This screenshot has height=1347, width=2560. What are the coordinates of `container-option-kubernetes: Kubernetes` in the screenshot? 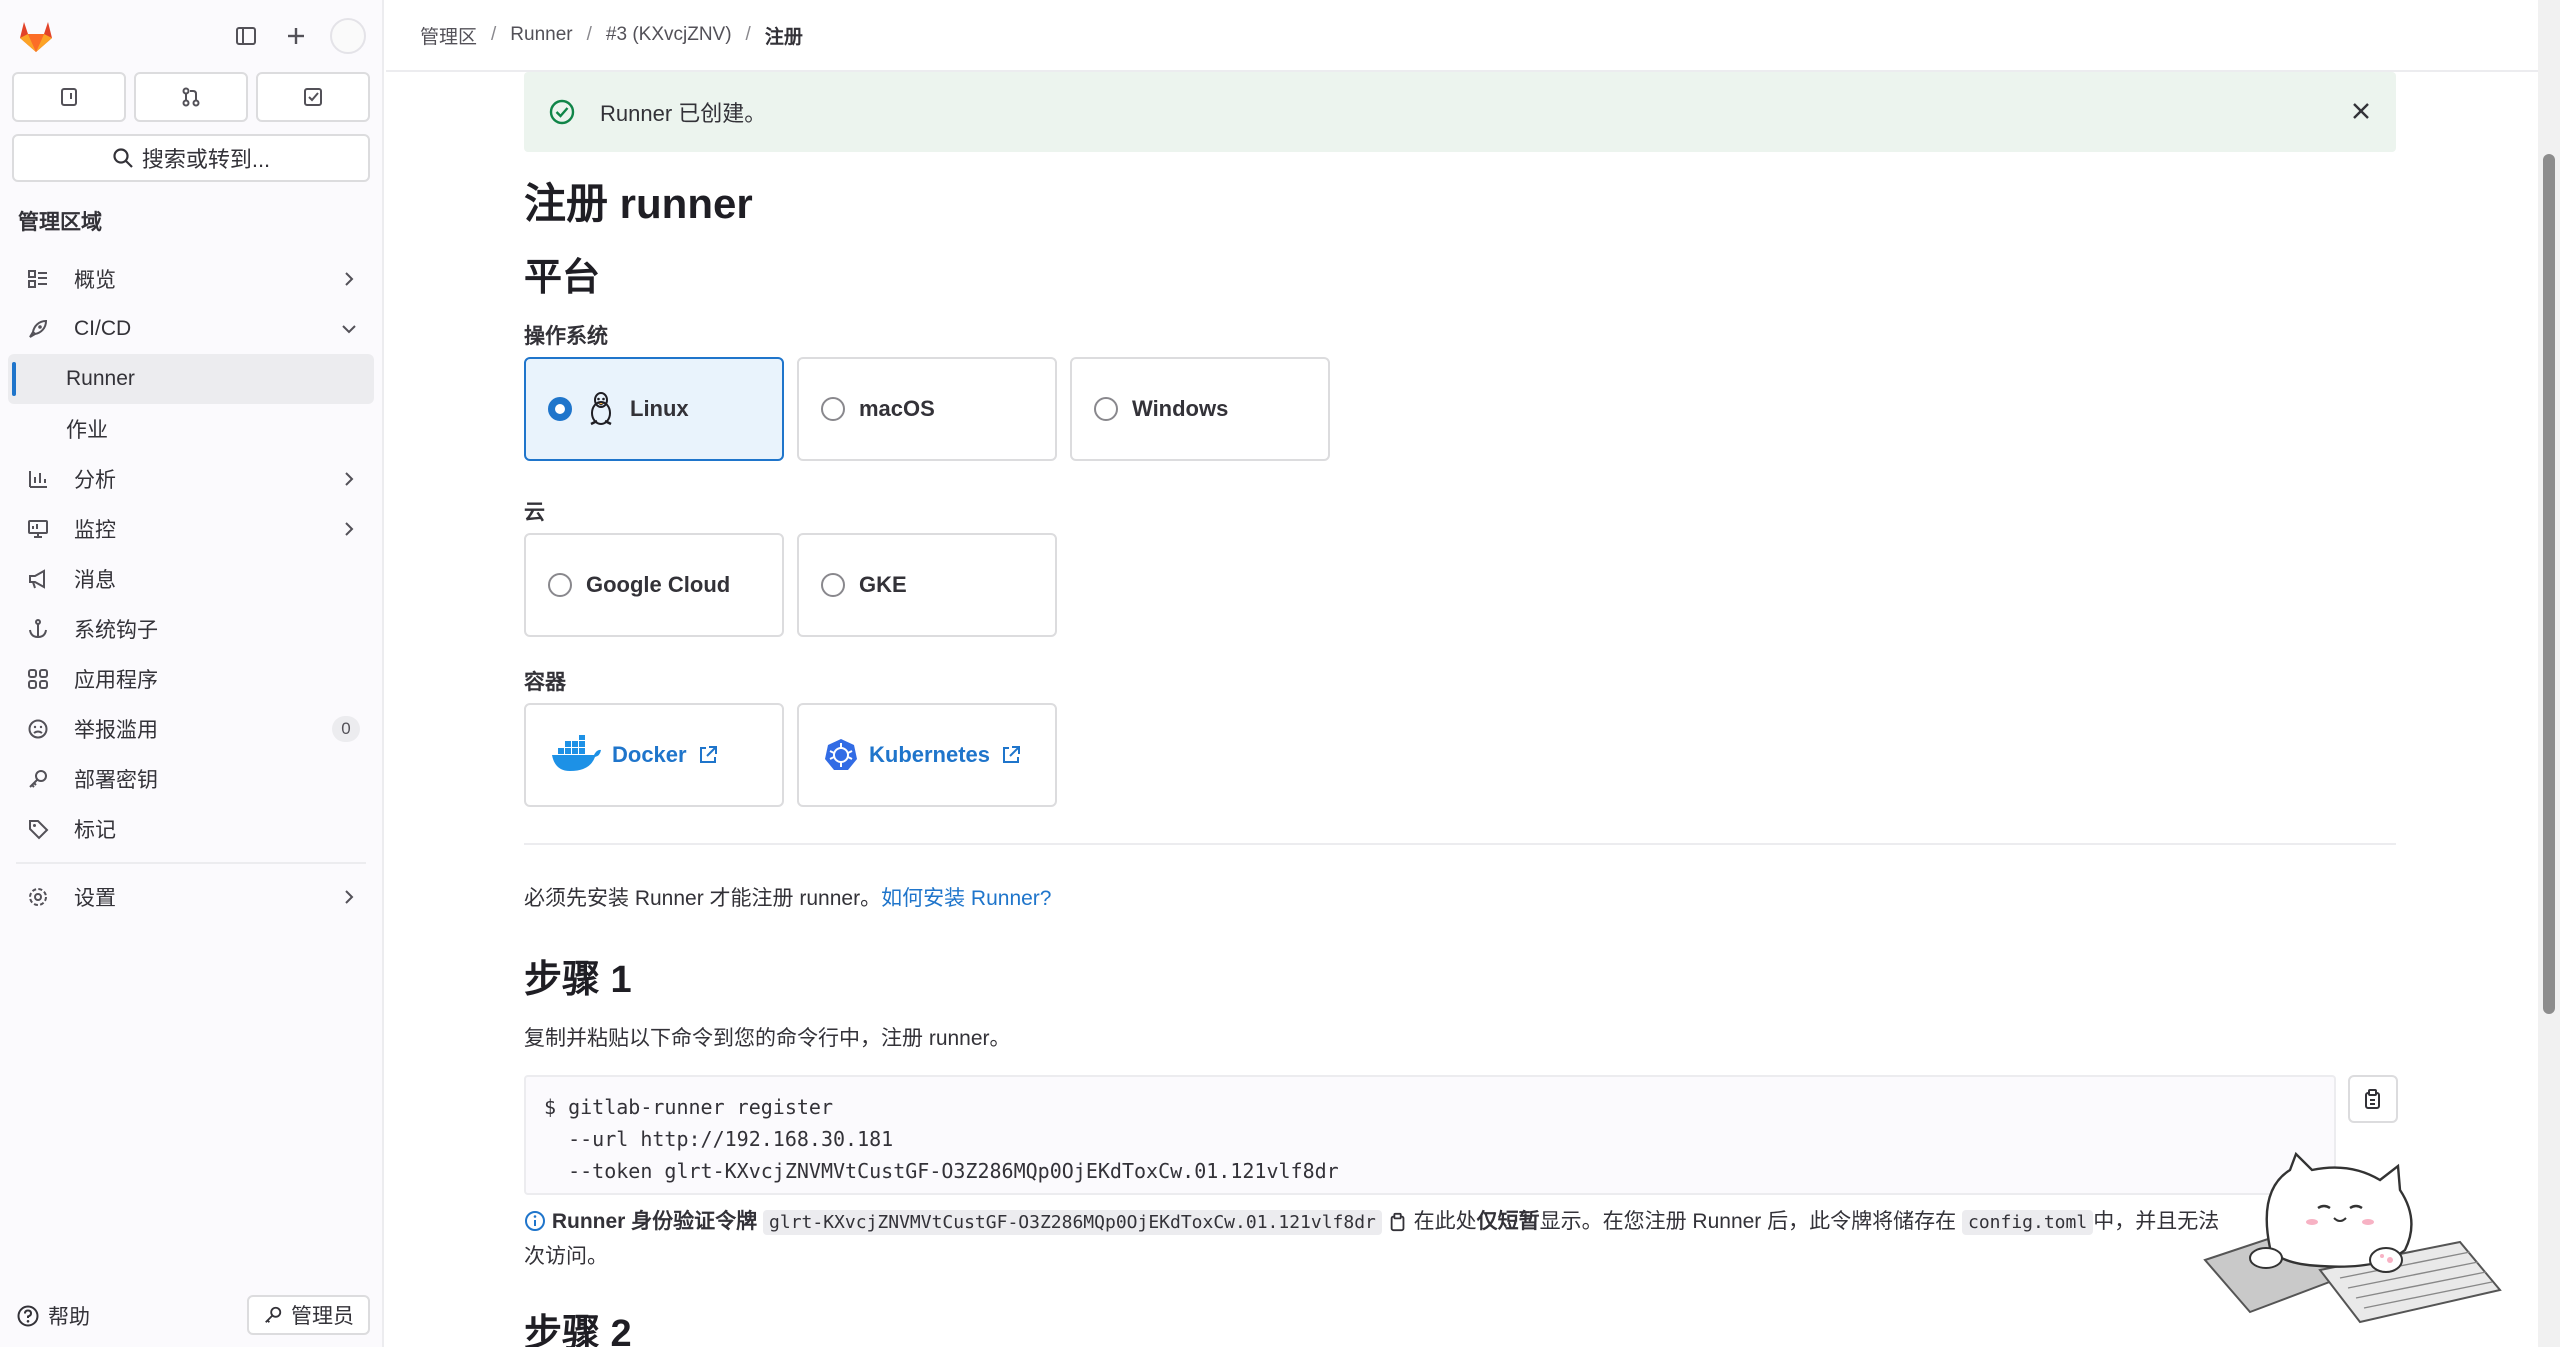 It's located at (927, 755).